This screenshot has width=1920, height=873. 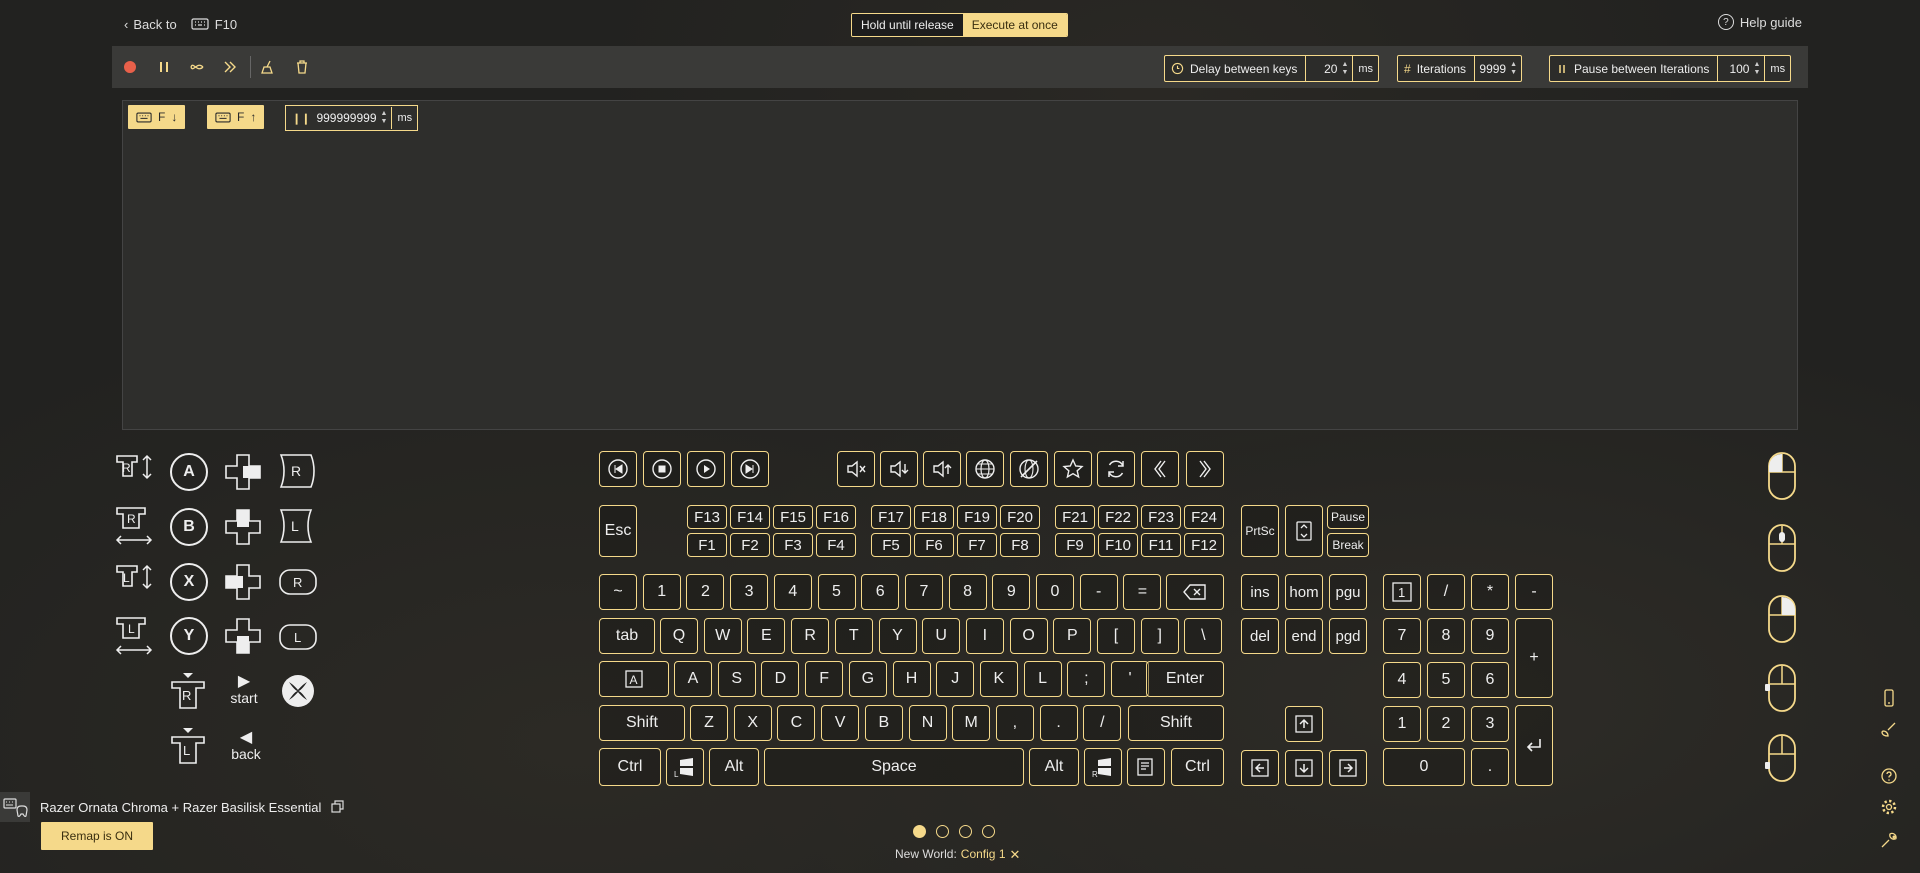 What do you see at coordinates (298, 582) in the screenshot?
I see `right-bumper-icon: R` at bounding box center [298, 582].